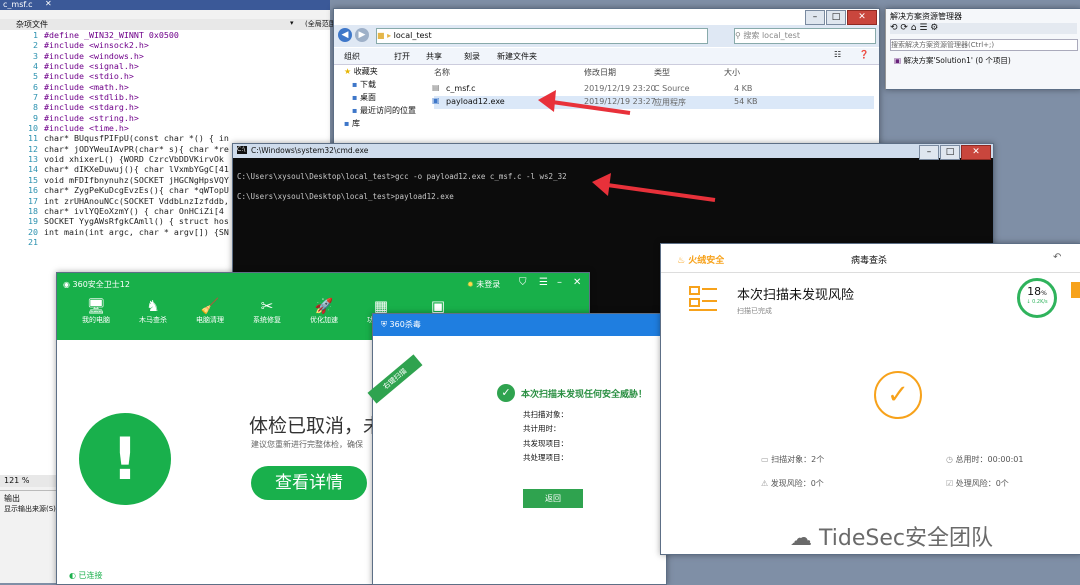 The width and height of the screenshot is (1080, 585). I want to click on arrow-to-payload, so click(584, 102).